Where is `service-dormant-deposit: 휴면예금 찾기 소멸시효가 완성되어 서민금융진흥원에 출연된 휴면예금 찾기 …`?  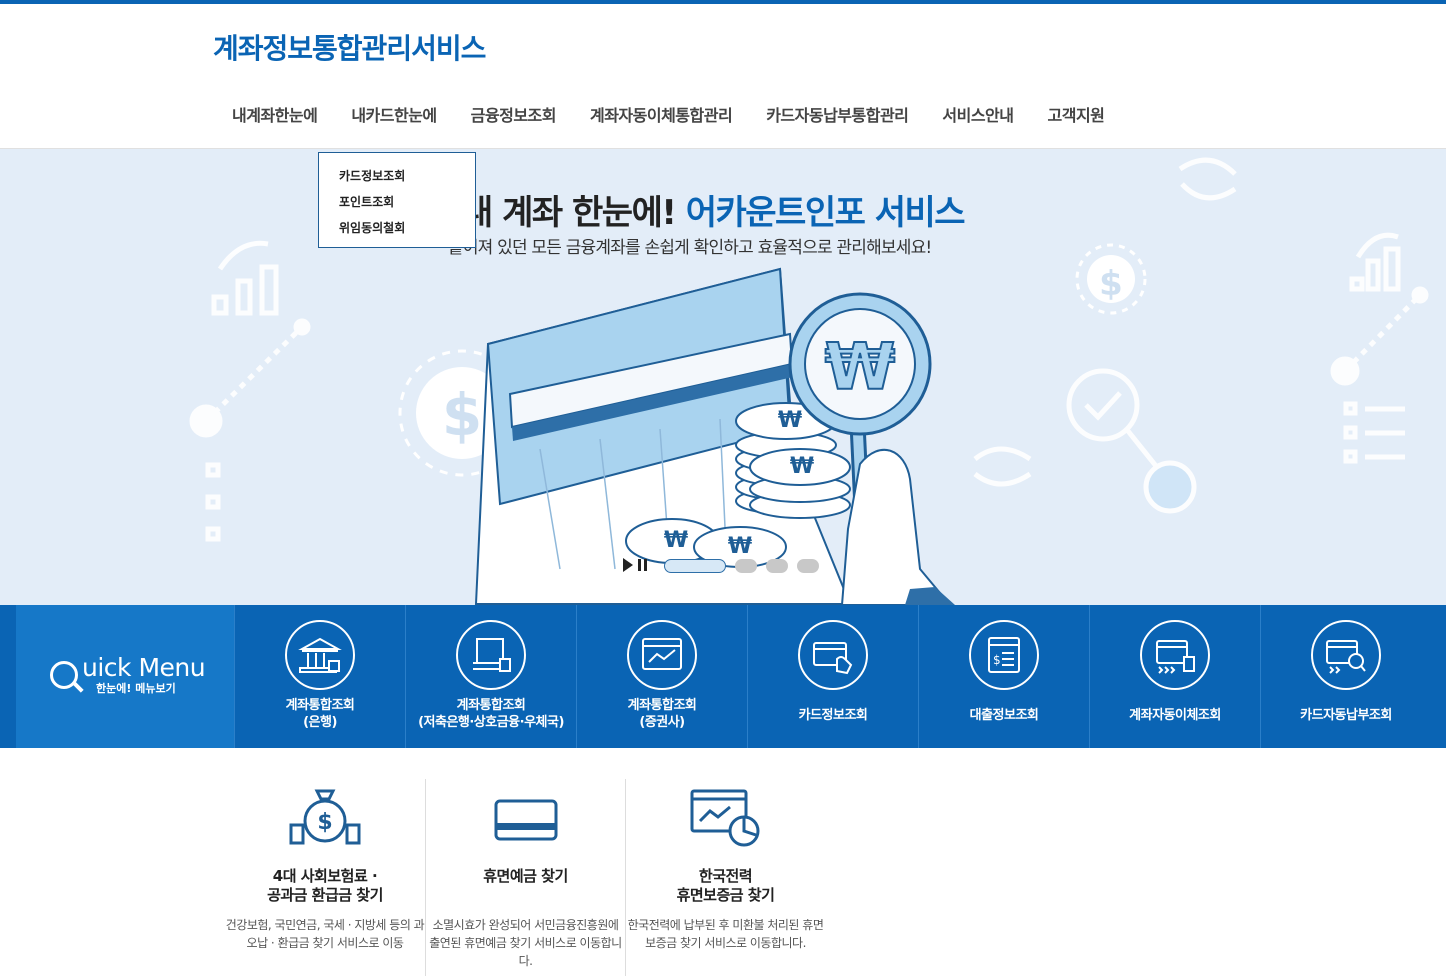
service-dormant-deposit: 휴면예금 찾기 소멸시효가 완성되어 서민금융진흥원에 출연된 휴면예금 찾기 … is located at coordinates (525, 877).